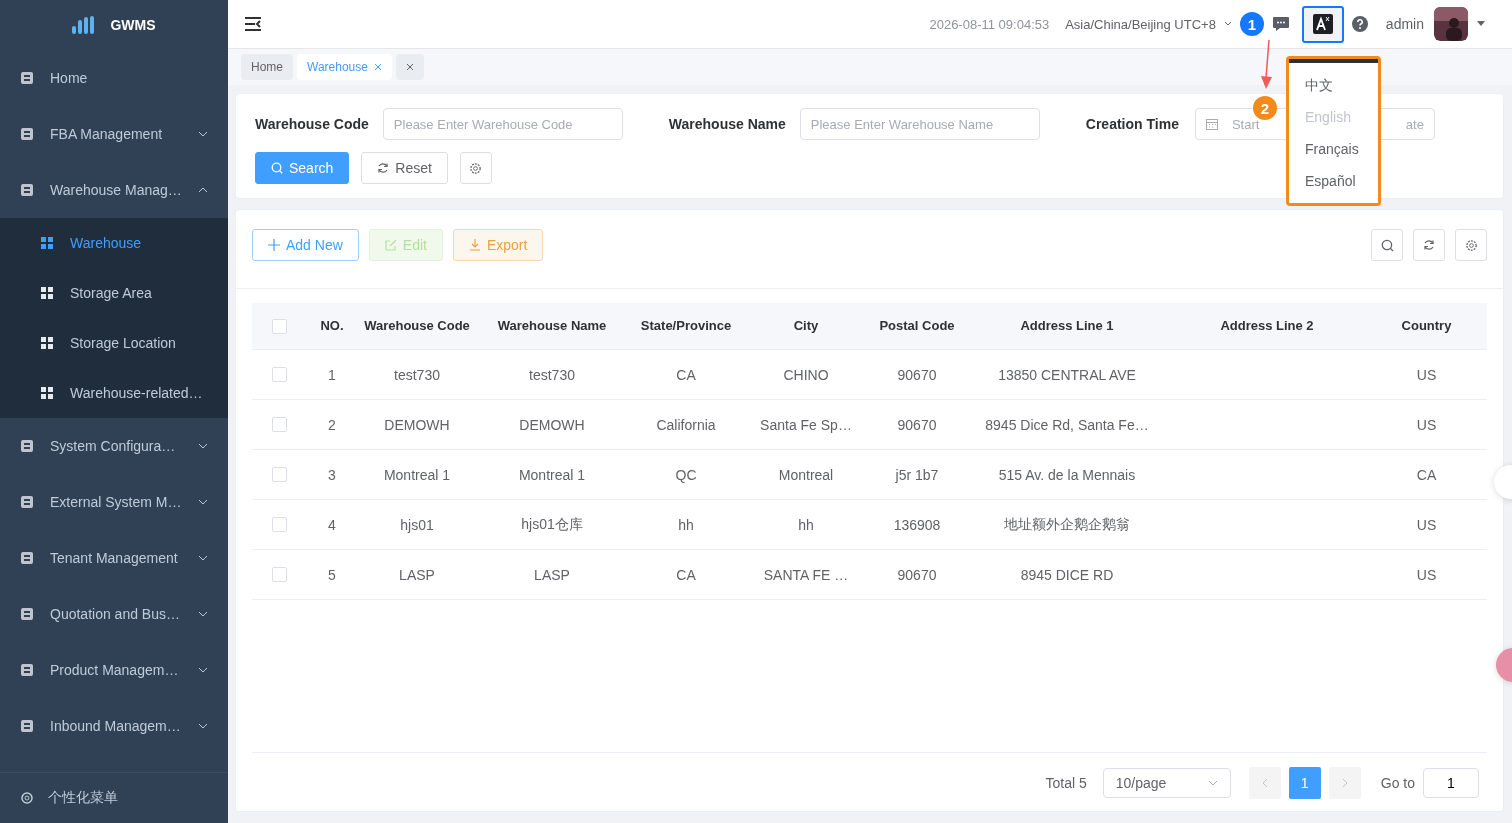 The height and width of the screenshot is (823, 1512). What do you see at coordinates (552, 325) in the screenshot?
I see `column-header: Warehouse Name` at bounding box center [552, 325].